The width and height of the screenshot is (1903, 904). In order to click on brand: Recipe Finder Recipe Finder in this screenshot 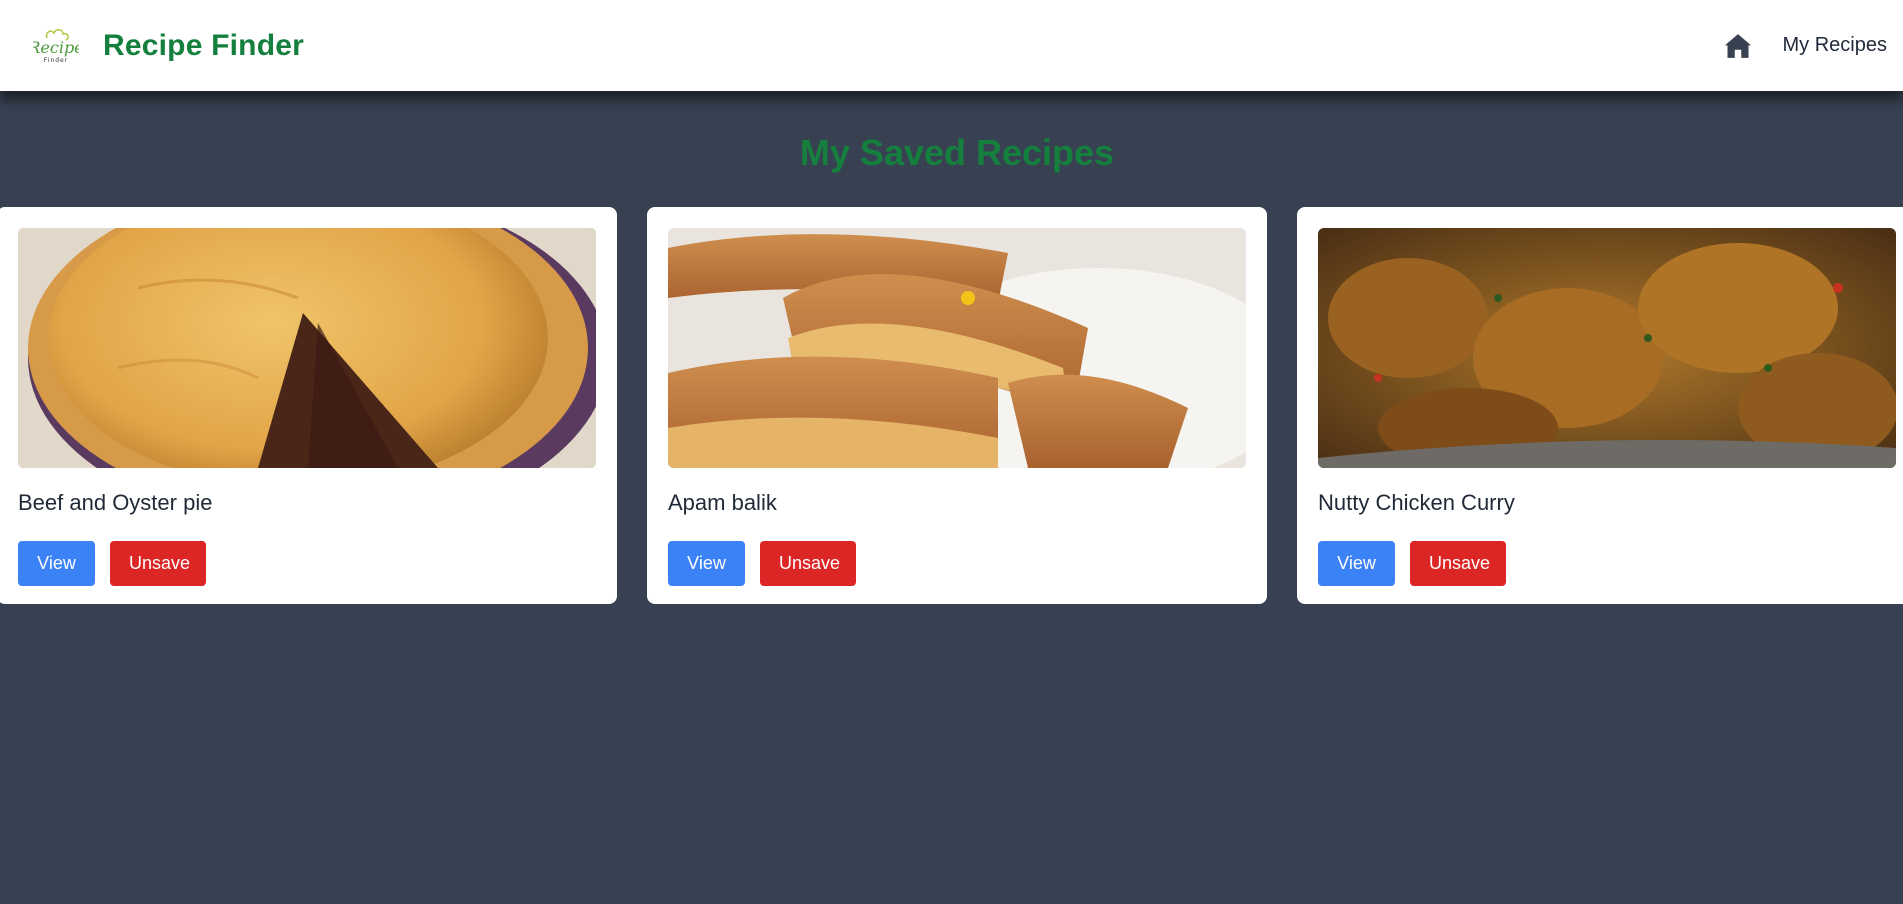, I will do `click(168, 46)`.